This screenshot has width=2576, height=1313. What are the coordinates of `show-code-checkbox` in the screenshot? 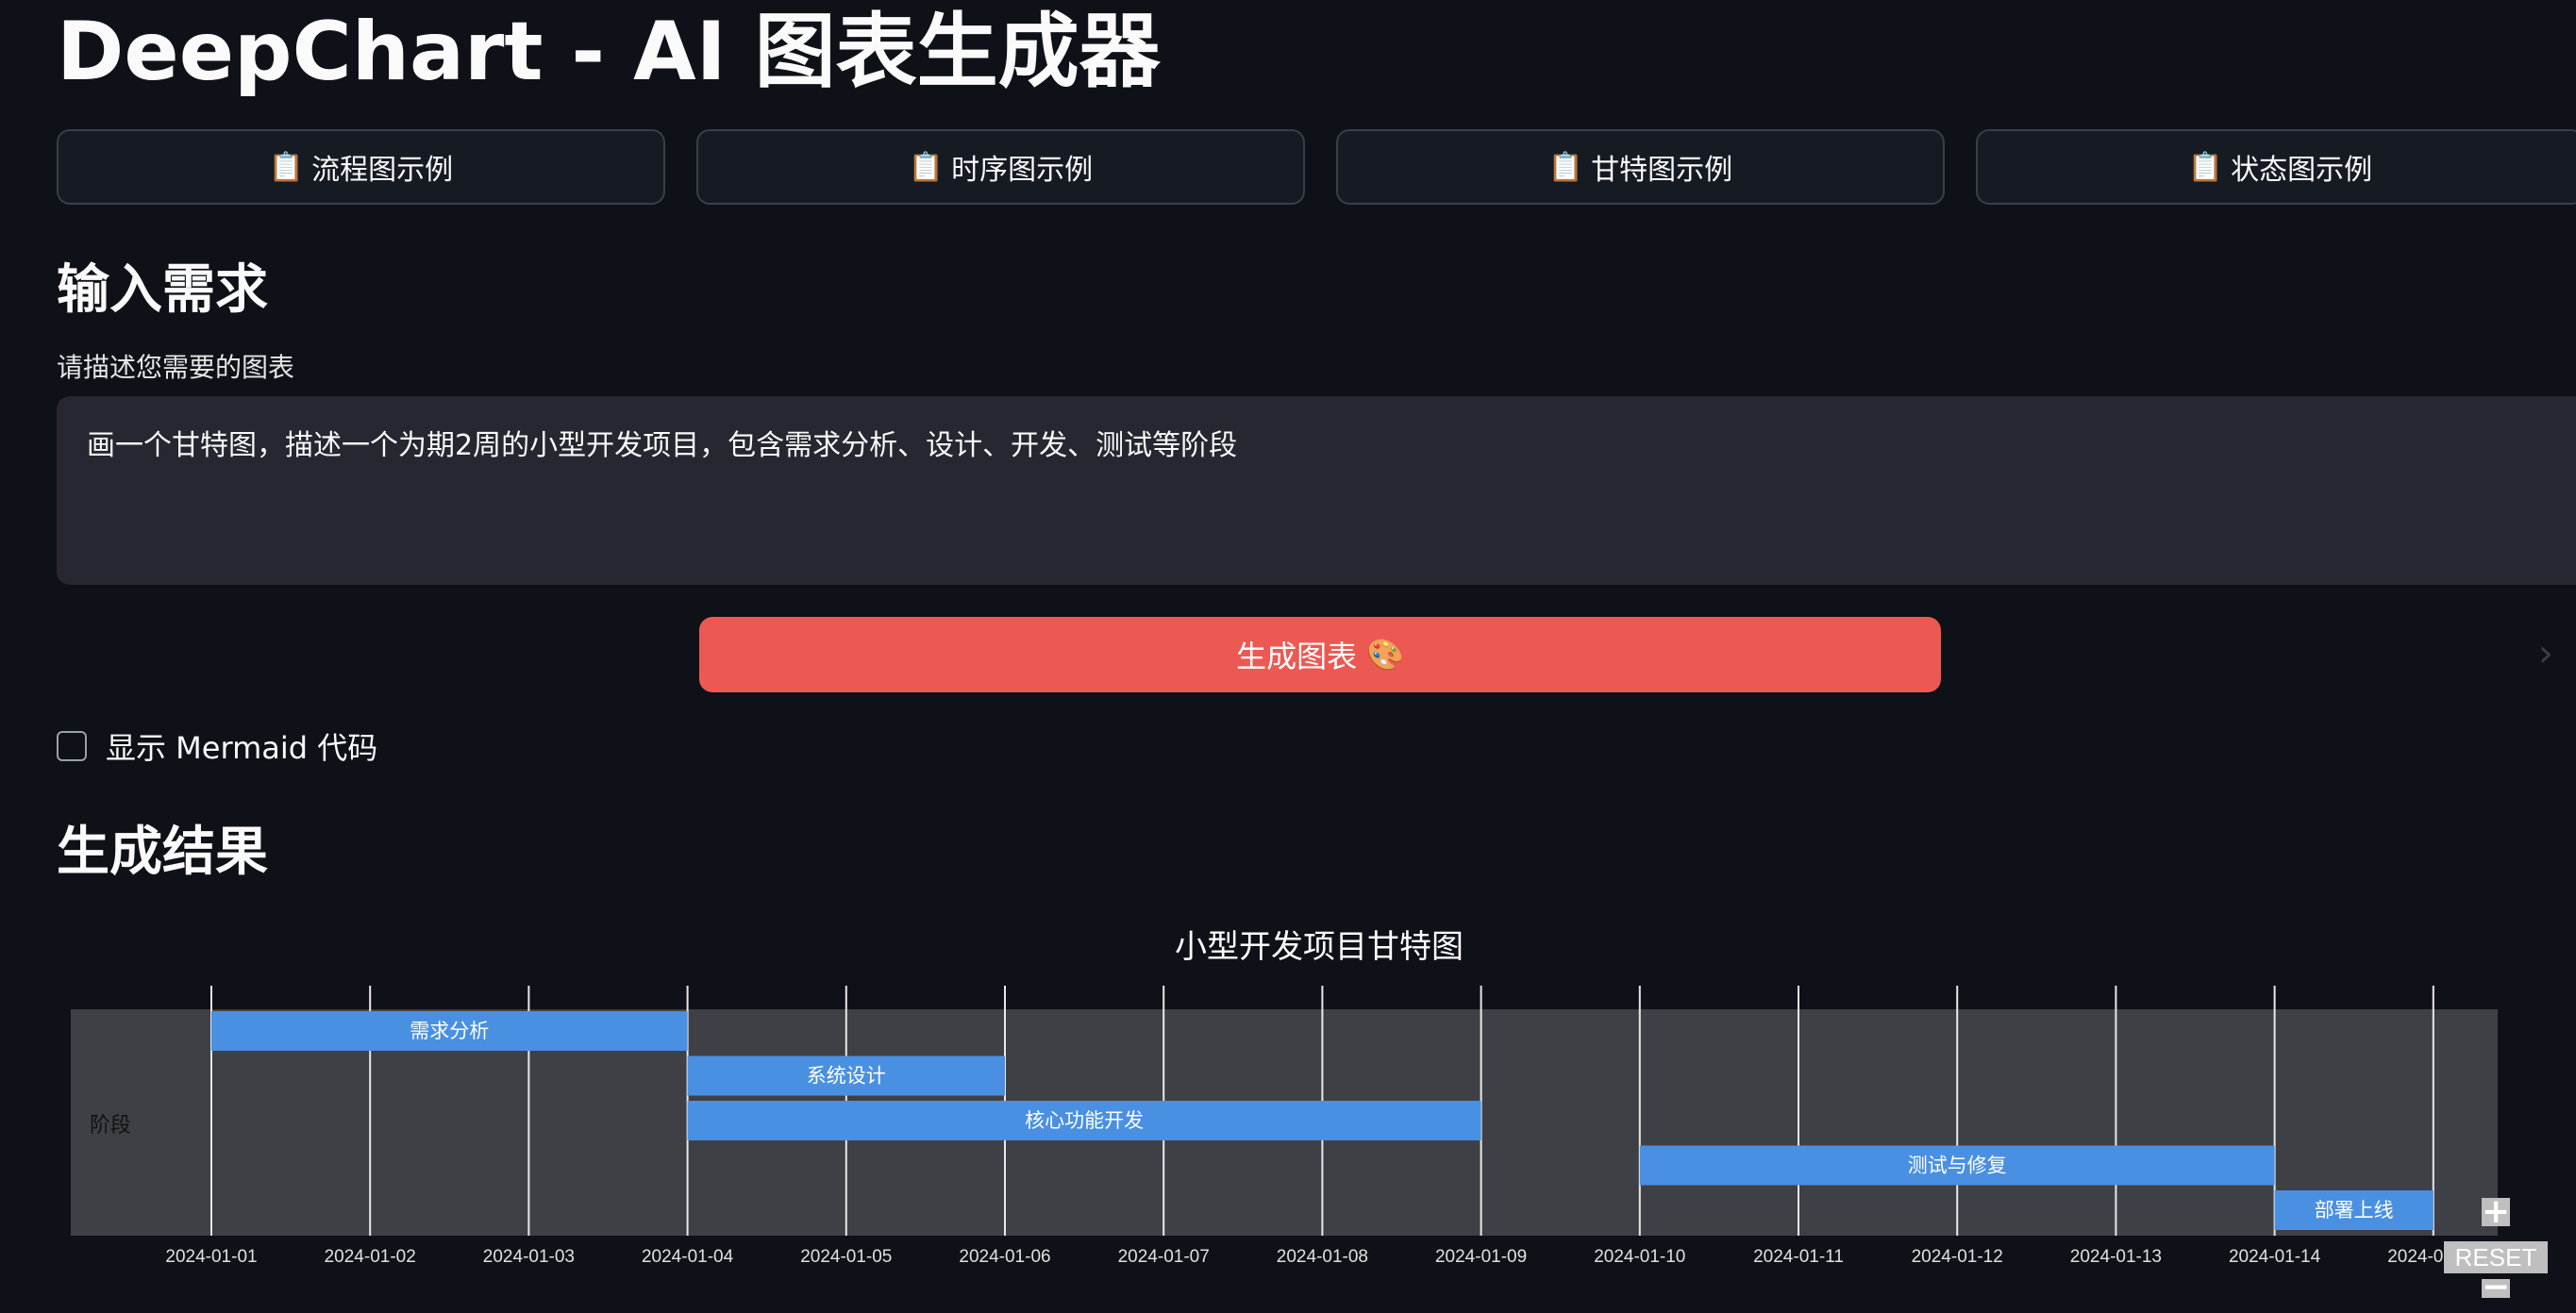 It's located at (72, 746).